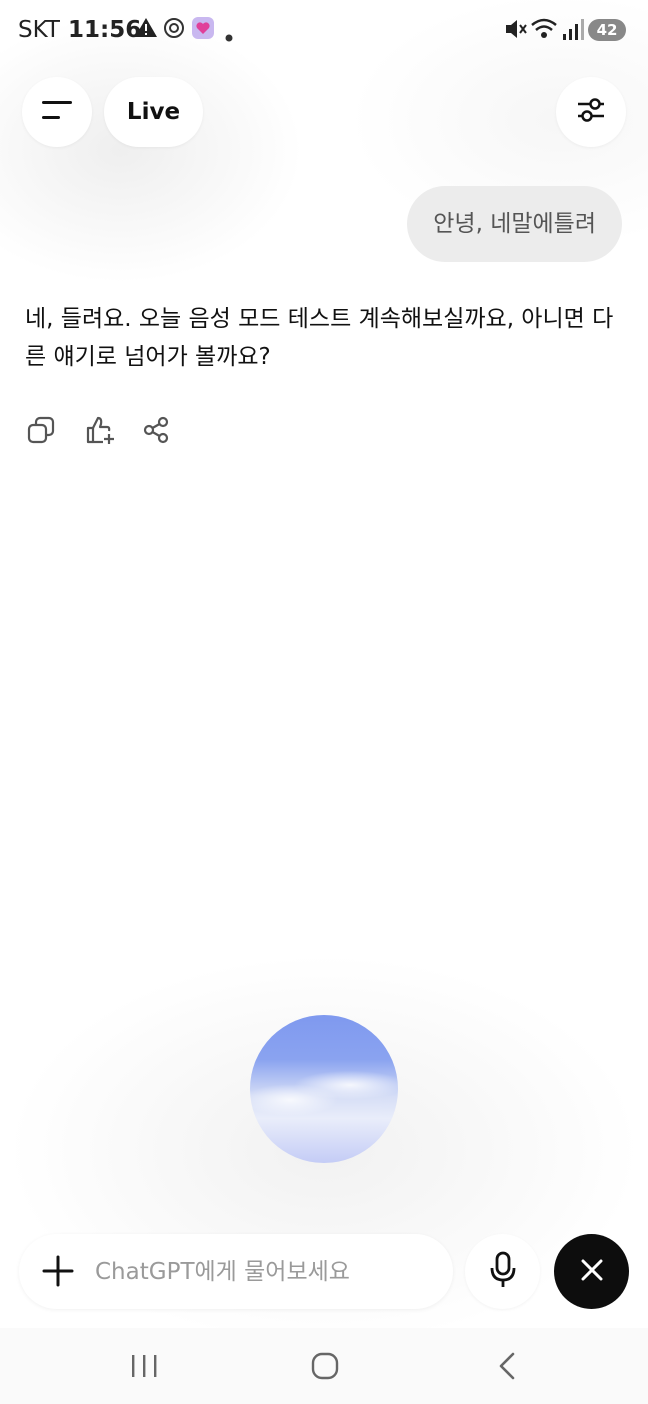 This screenshot has height=1404, width=648. I want to click on status-bar: SKT 11:56 42, so click(324, 31).